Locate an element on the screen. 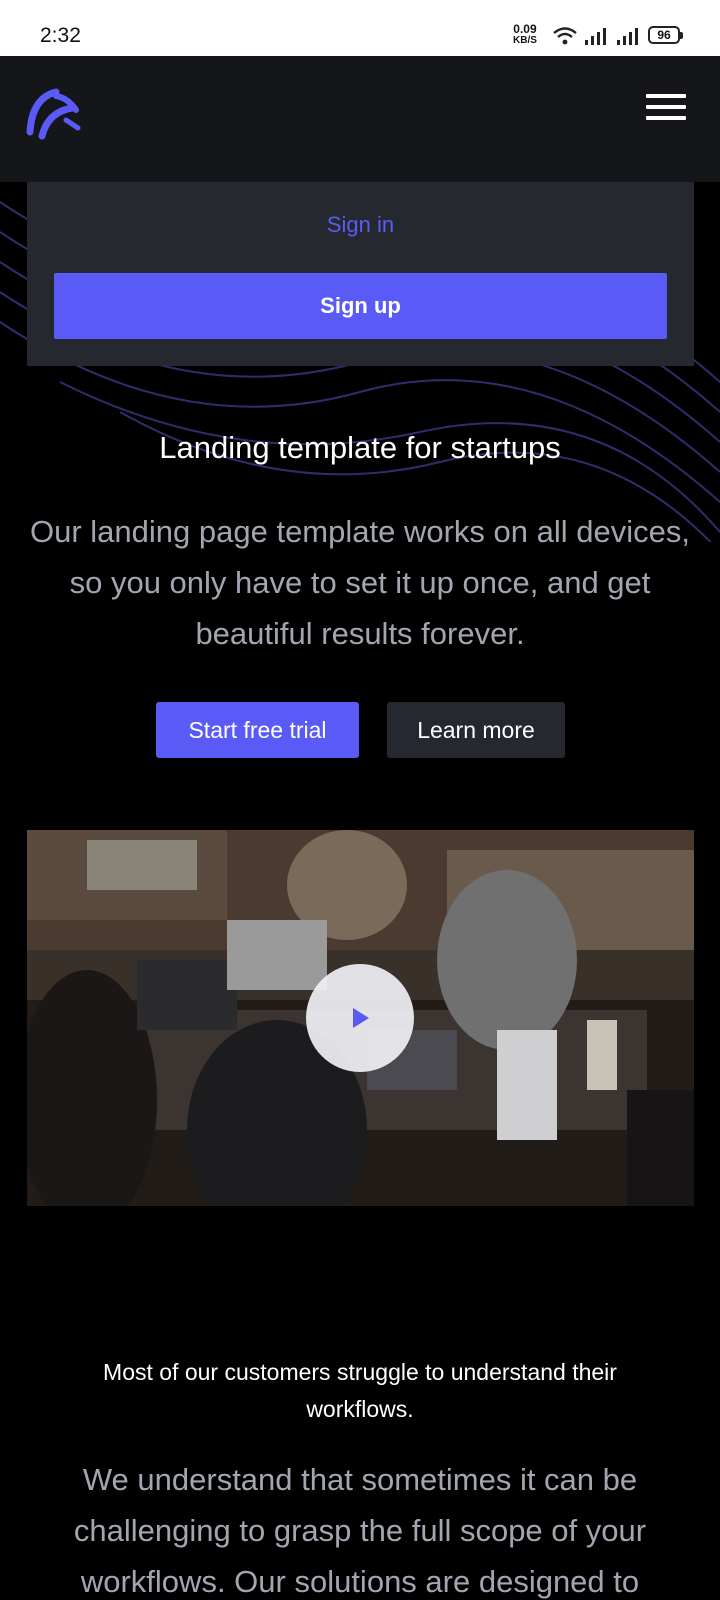 The width and height of the screenshot is (720, 1600). status-bar: 2:32 0.09 KB/S 96 is located at coordinates (360, 28).